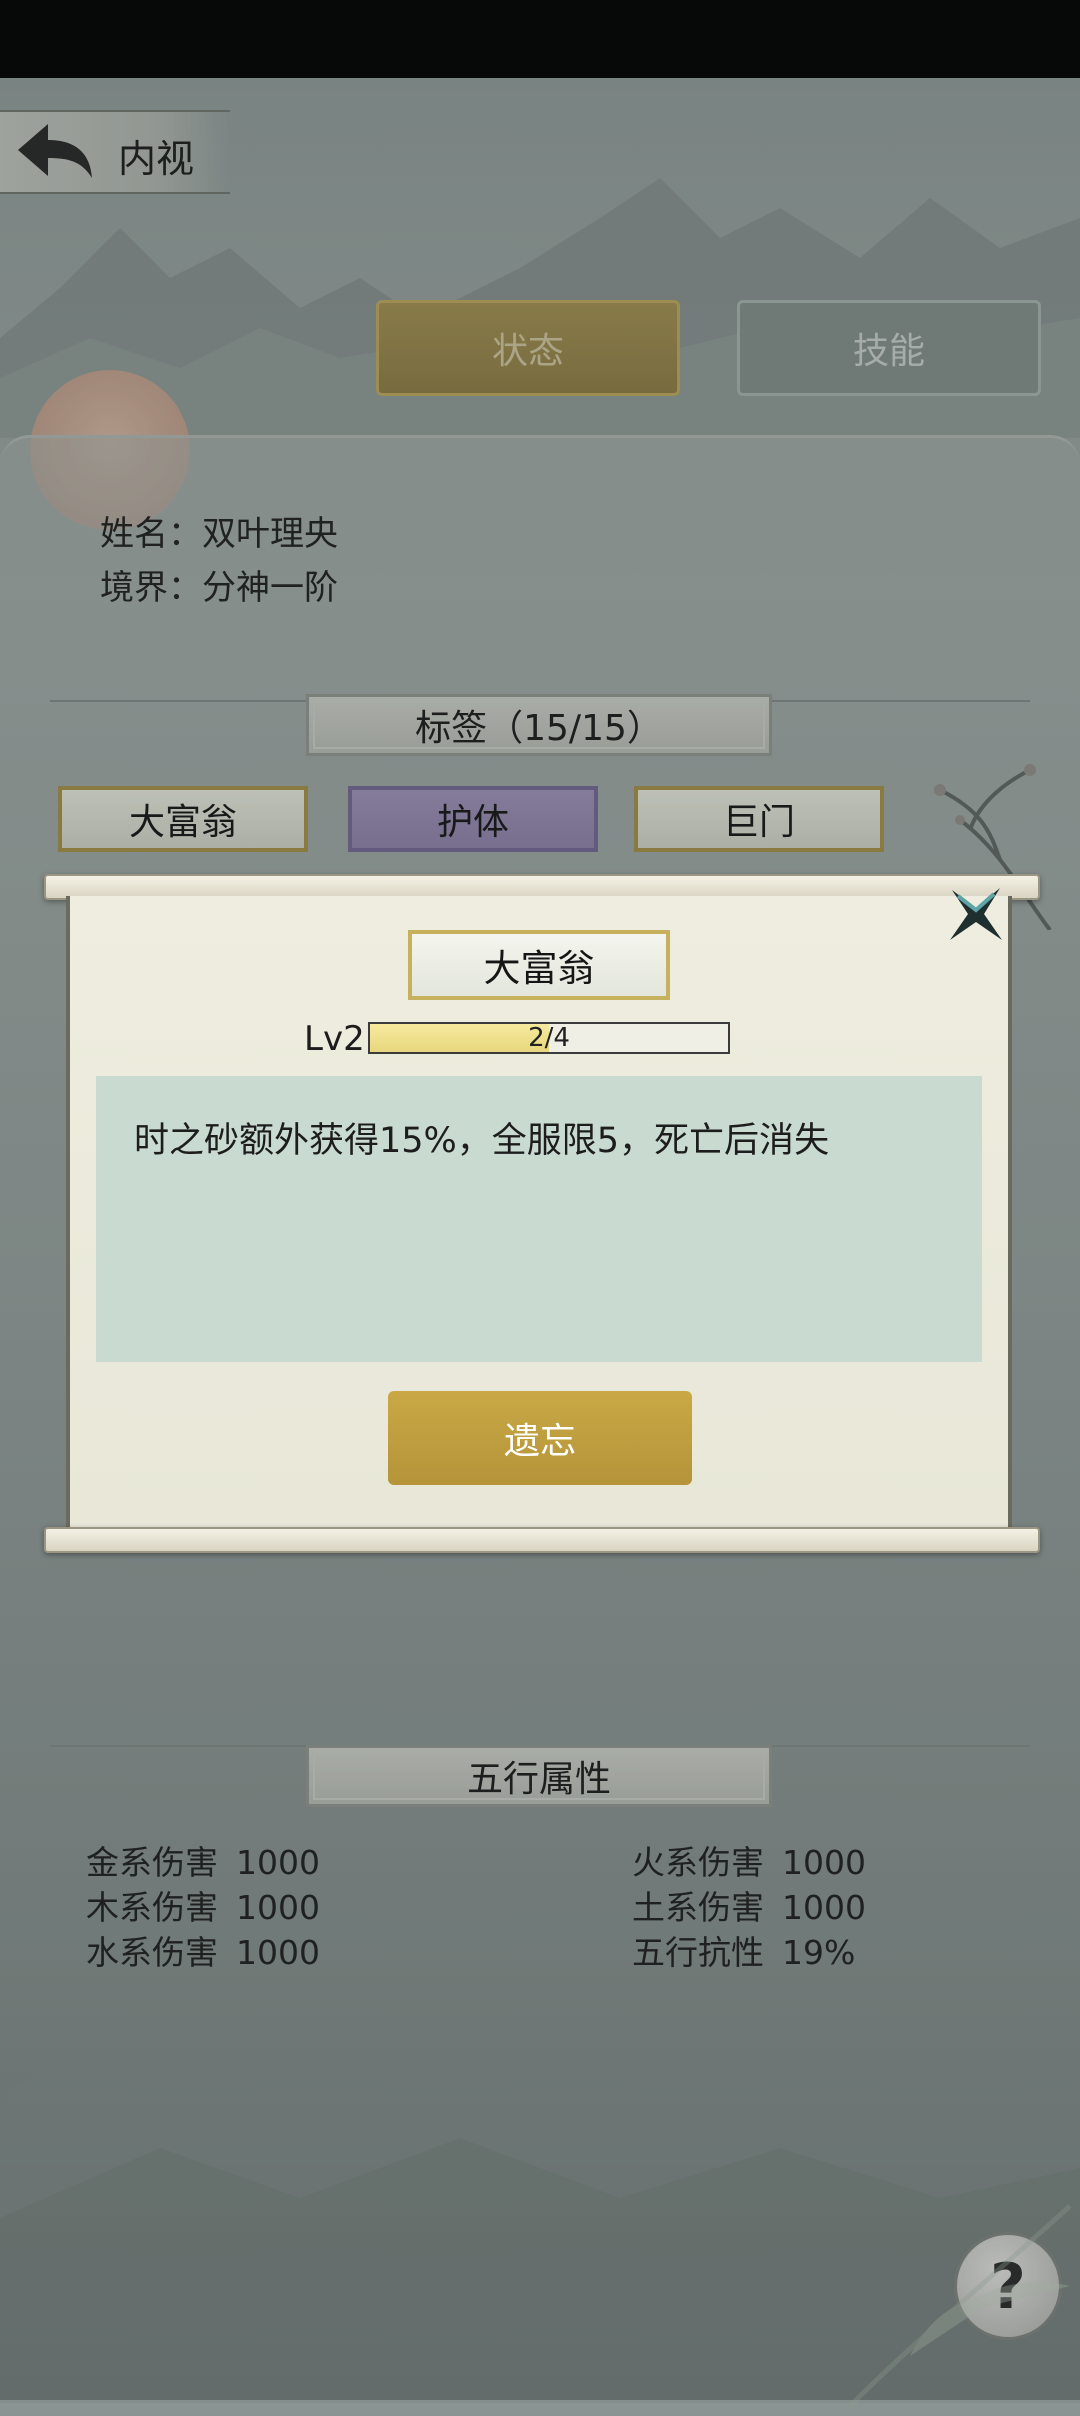  I want to click on tag-level: Lv2, so click(334, 1039).